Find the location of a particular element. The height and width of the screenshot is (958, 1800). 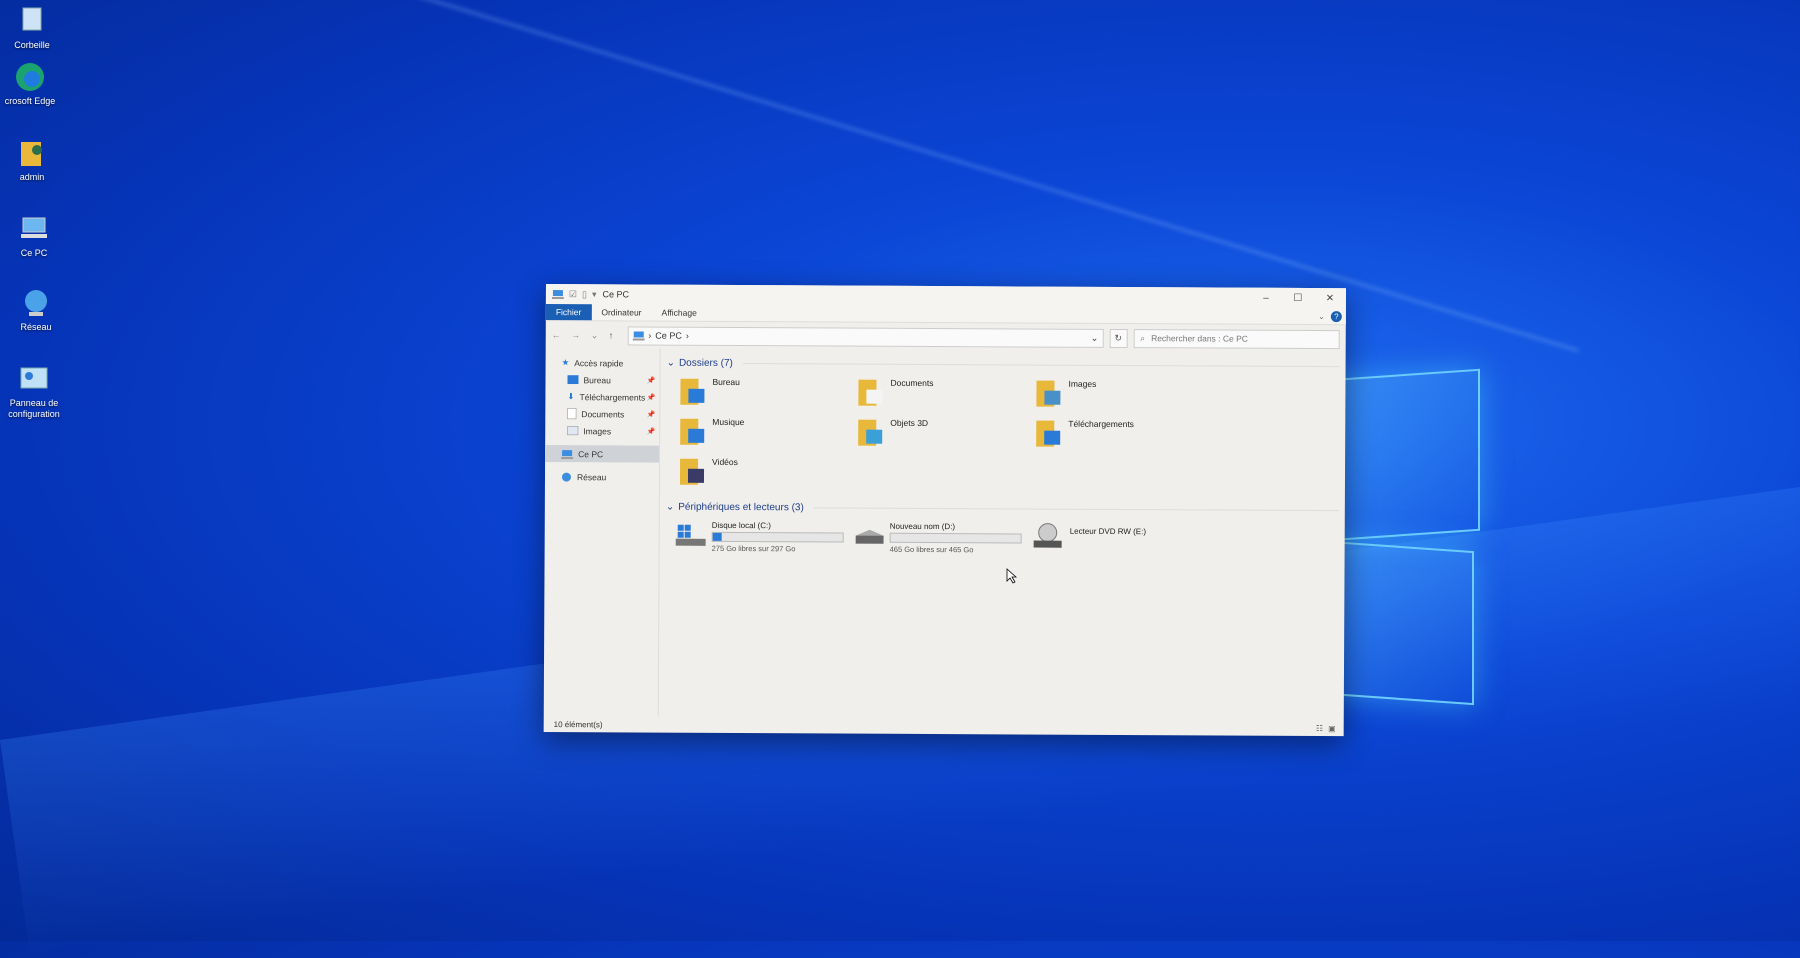

tab-fichier: Fichier is located at coordinates (568, 312).